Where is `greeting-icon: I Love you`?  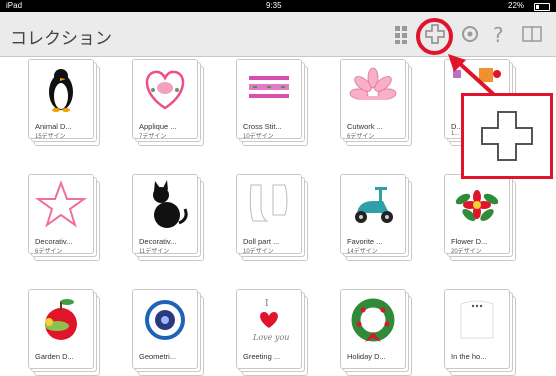
greeting-icon: I Love you is located at coordinates (270, 320).